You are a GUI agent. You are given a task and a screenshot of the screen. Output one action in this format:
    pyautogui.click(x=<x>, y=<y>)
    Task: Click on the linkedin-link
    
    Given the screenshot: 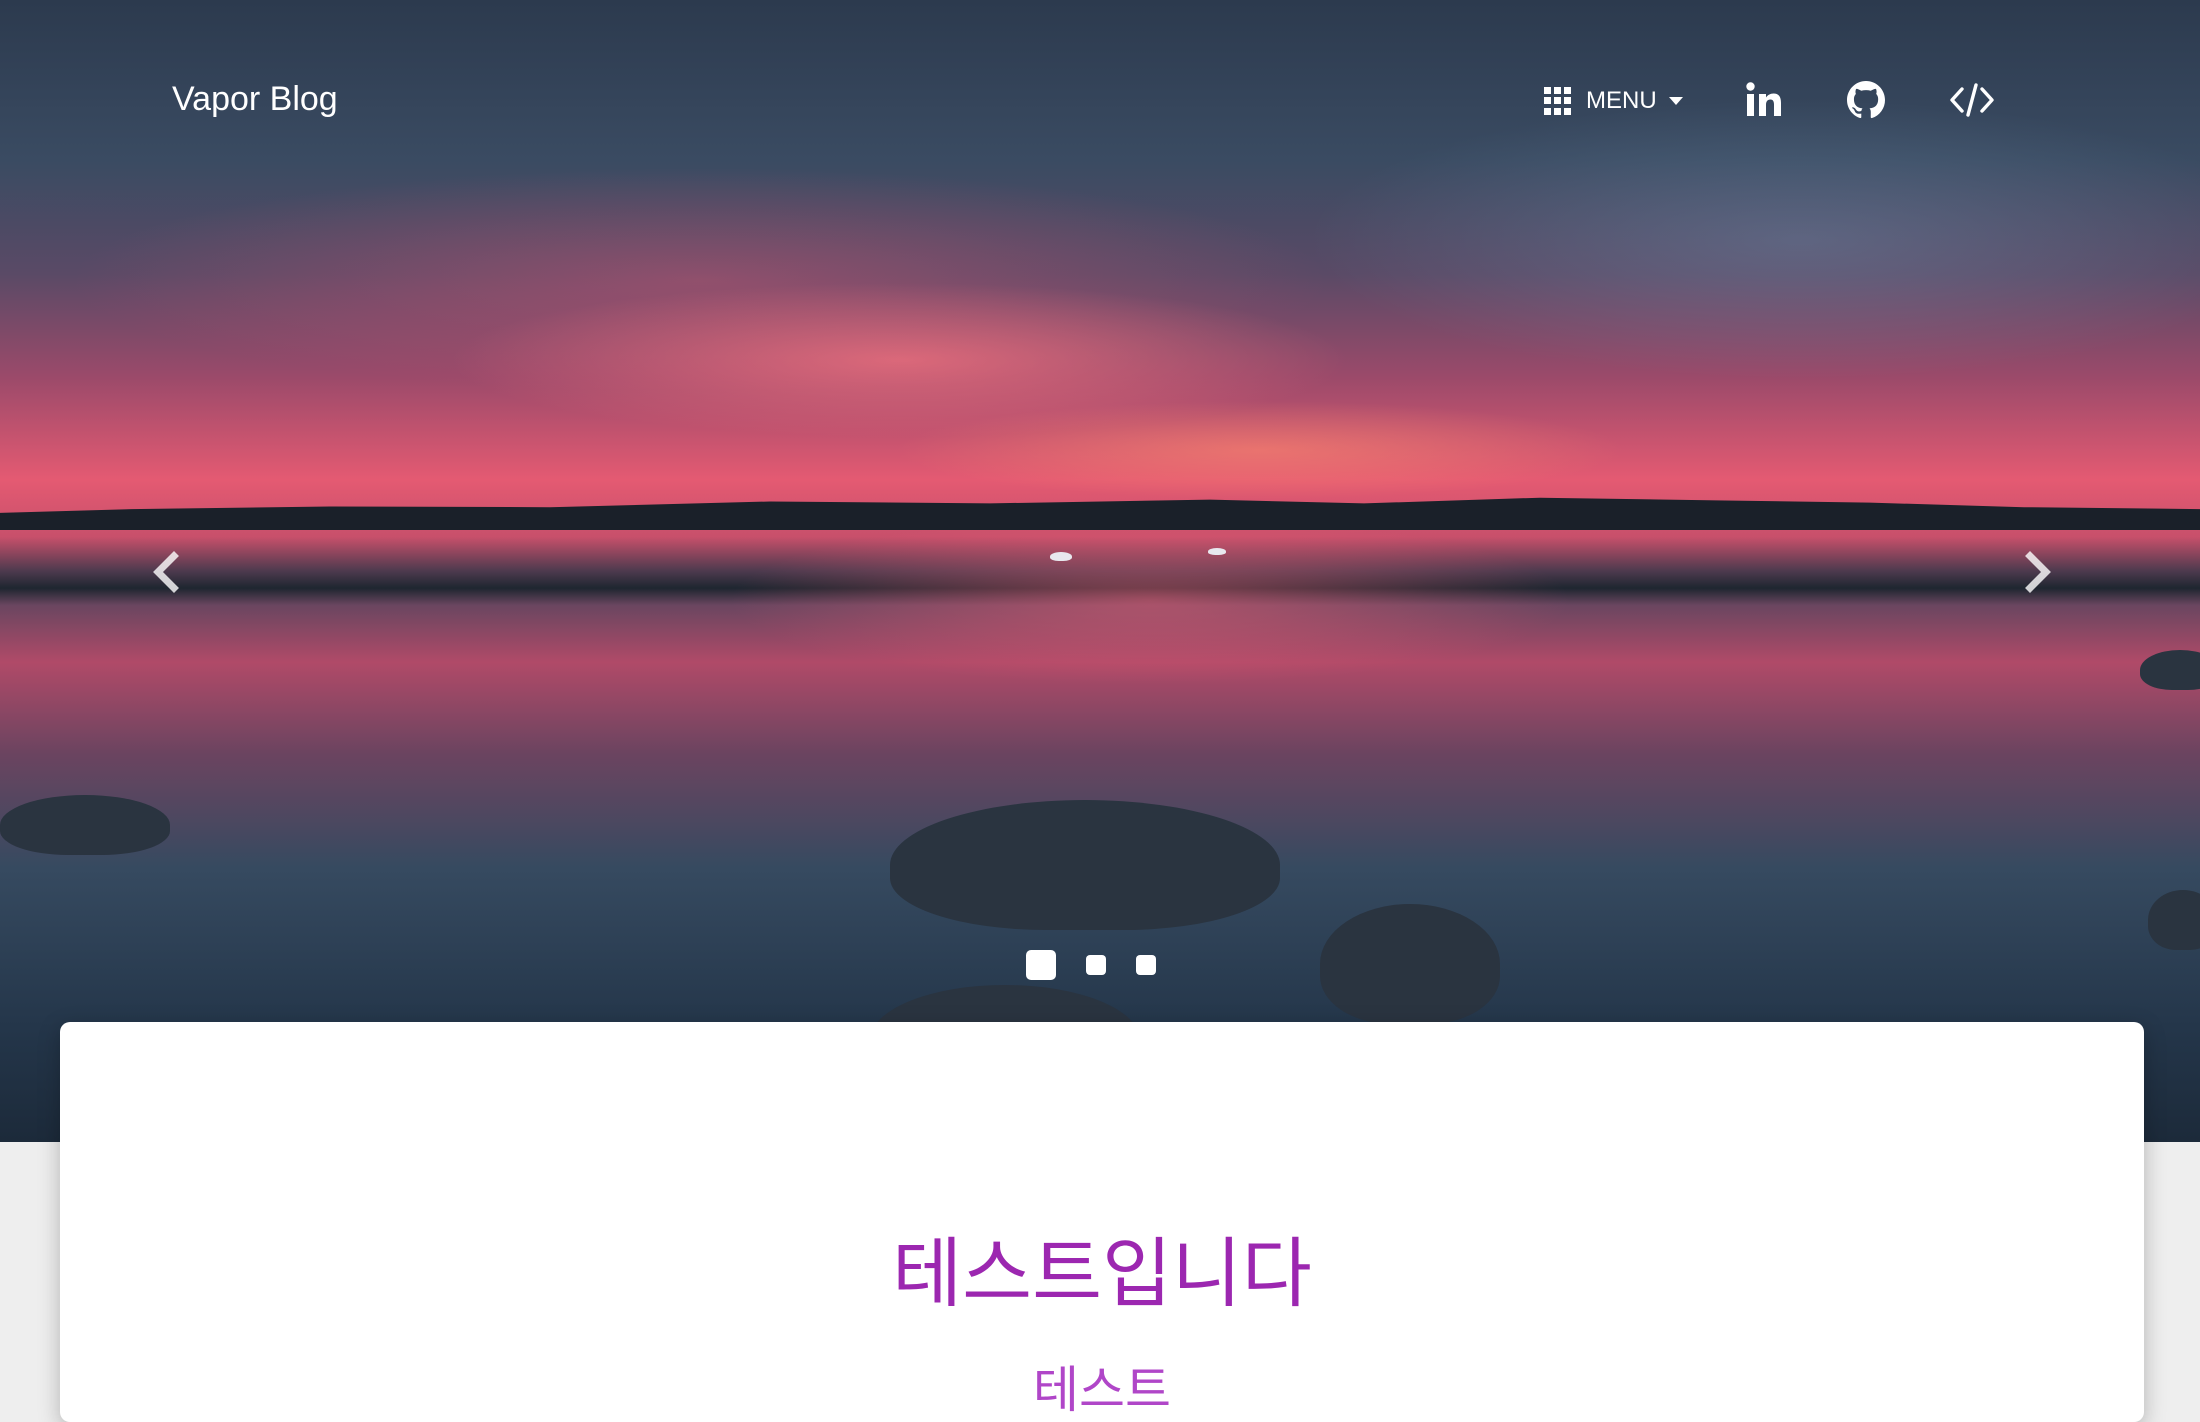 What is the action you would take?
    pyautogui.click(x=1764, y=100)
    